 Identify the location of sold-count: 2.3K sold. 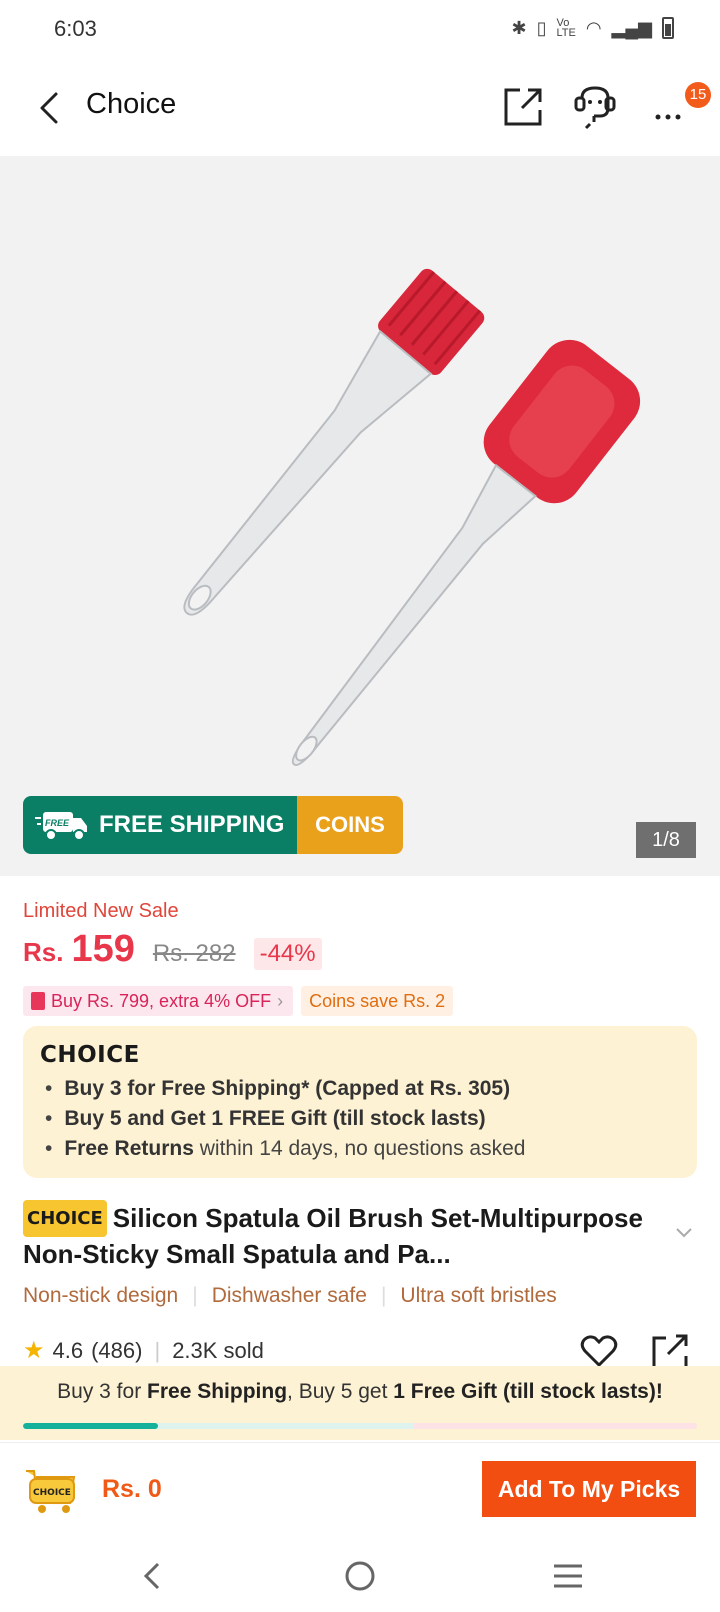
(218, 1350).